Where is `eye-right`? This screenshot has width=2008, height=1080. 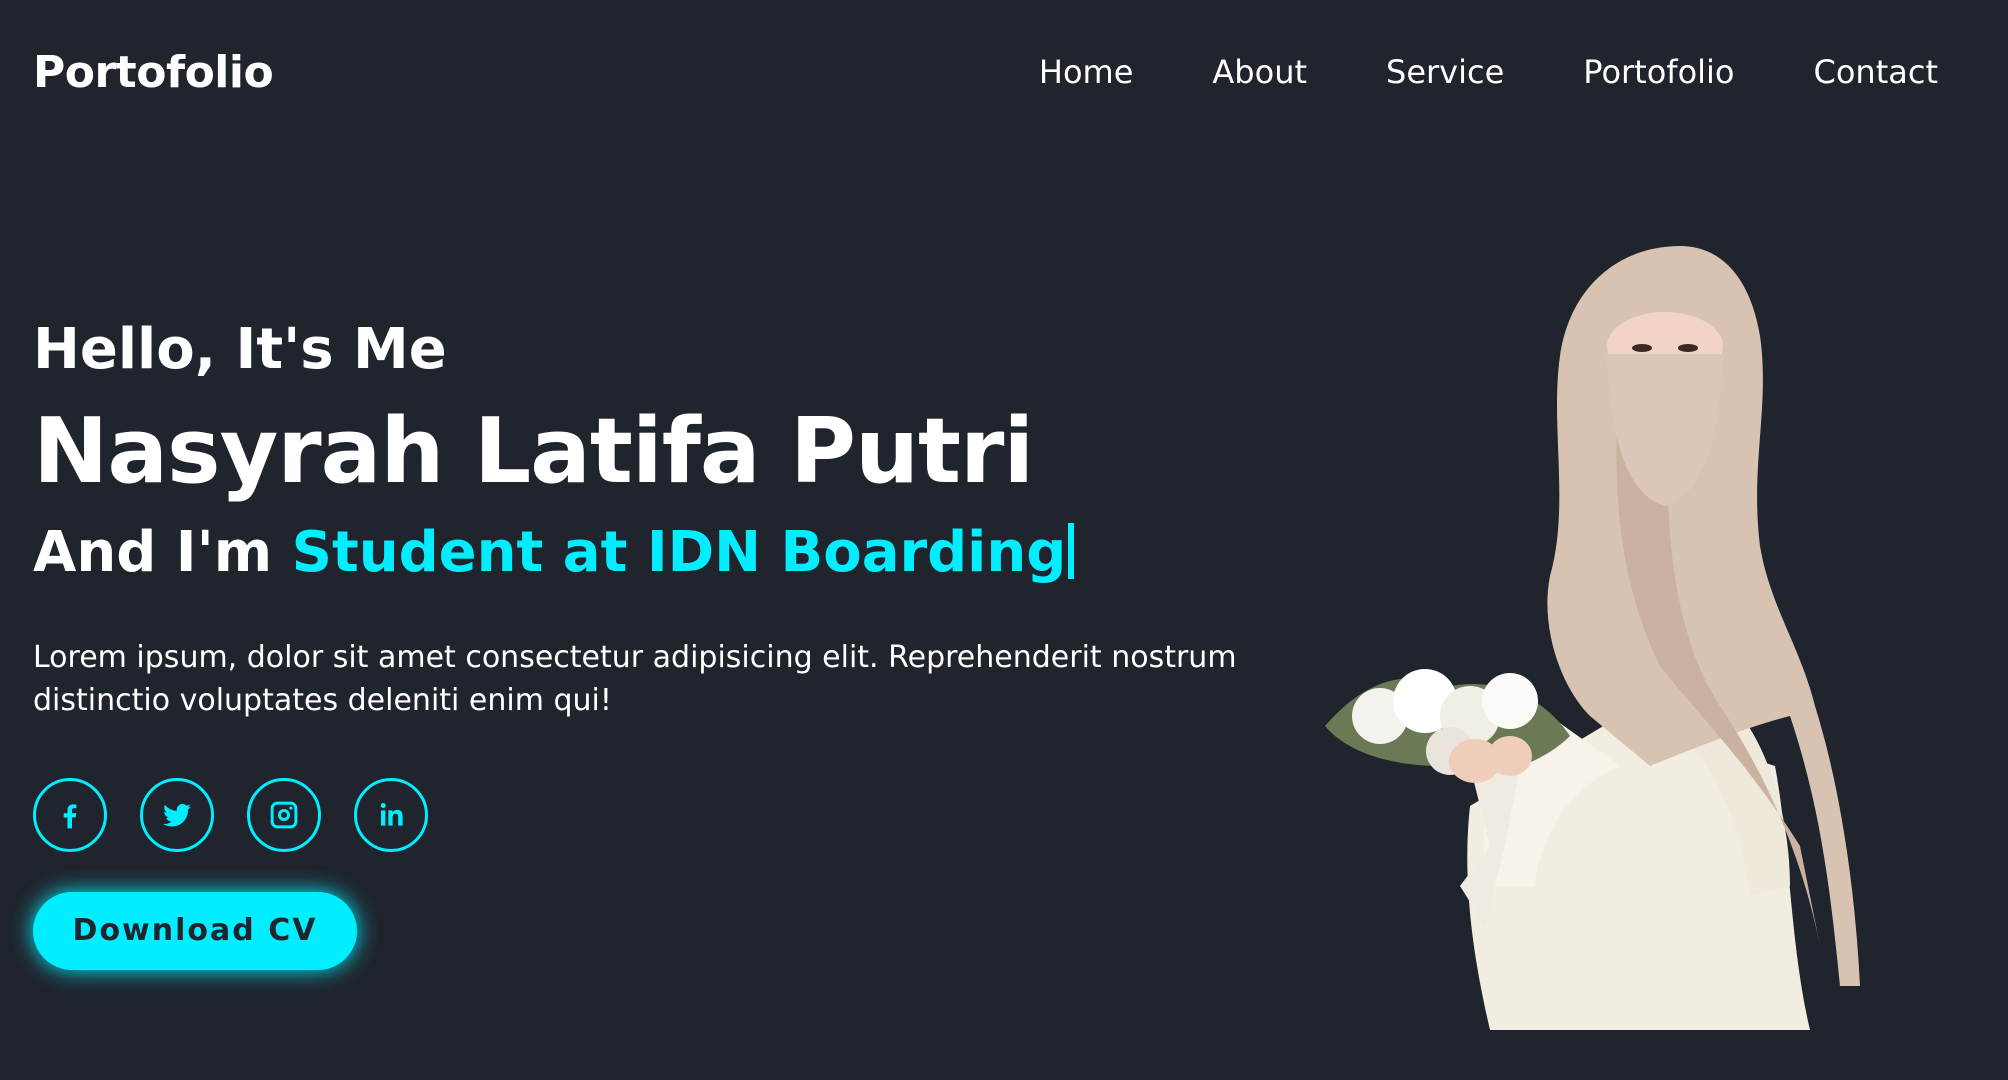
eye-right is located at coordinates (1688, 348).